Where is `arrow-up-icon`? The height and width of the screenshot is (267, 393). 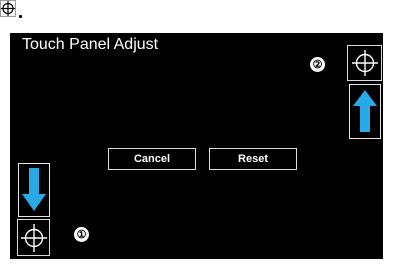 arrow-up-icon is located at coordinates (365, 111).